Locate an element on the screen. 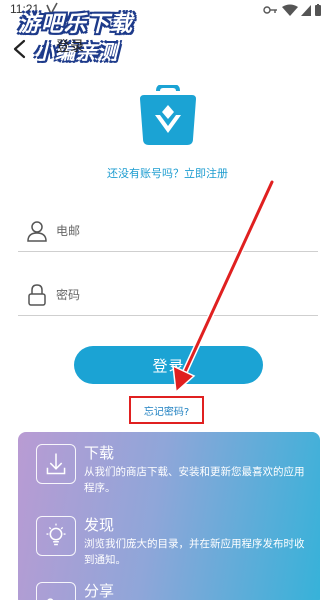 Image resolution: width=335 pixels, height=600 pixels. feature-description: 浏览我们庞大的目录，并在新应用程序发布时收到通知。 is located at coordinates (194, 552).